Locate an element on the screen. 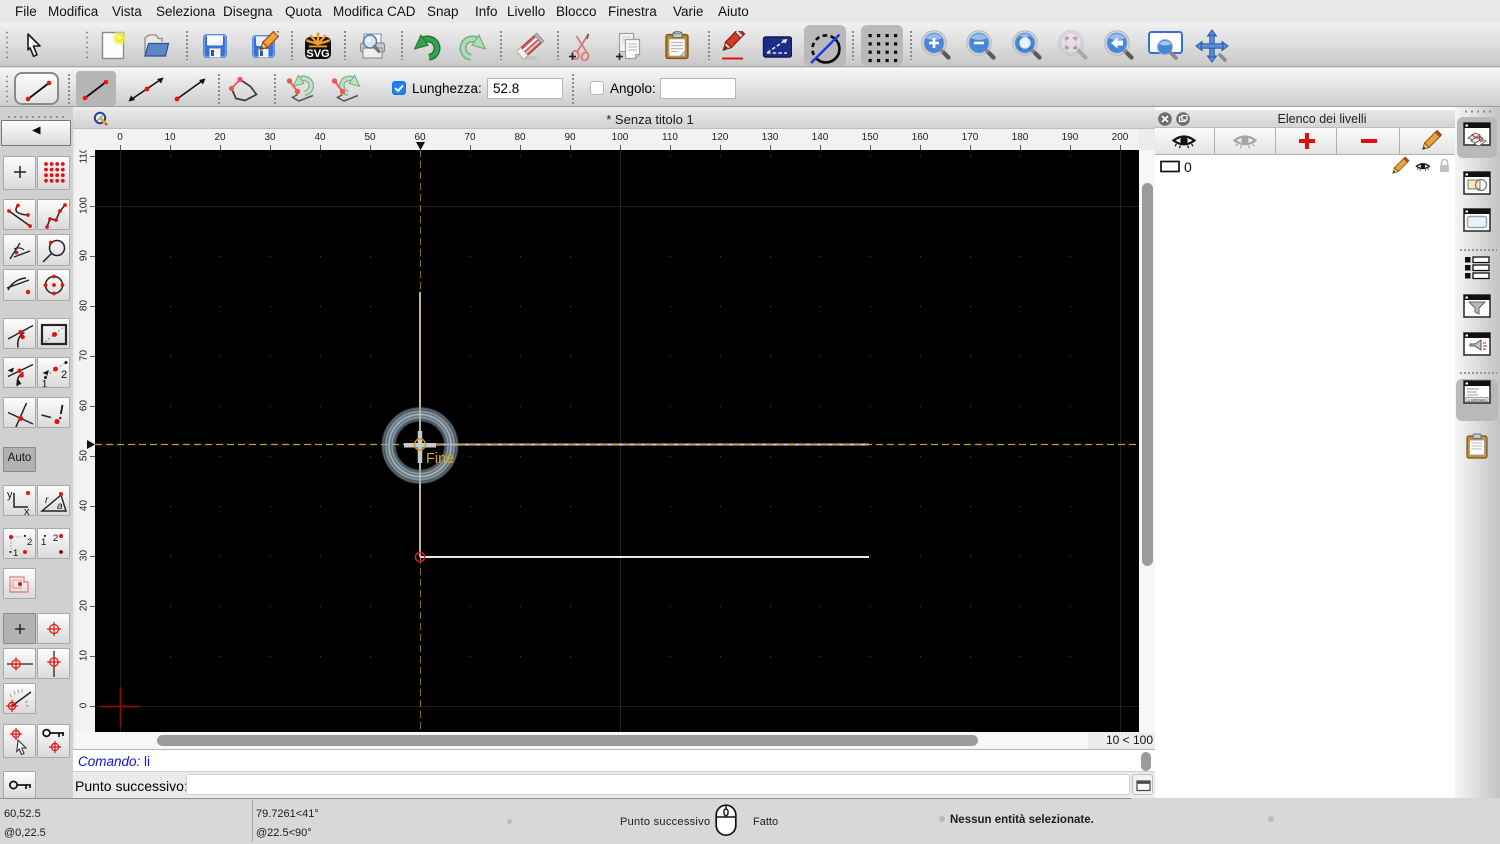 The height and width of the screenshot is (844, 1500). svg-text: r is located at coordinates (47, 500).